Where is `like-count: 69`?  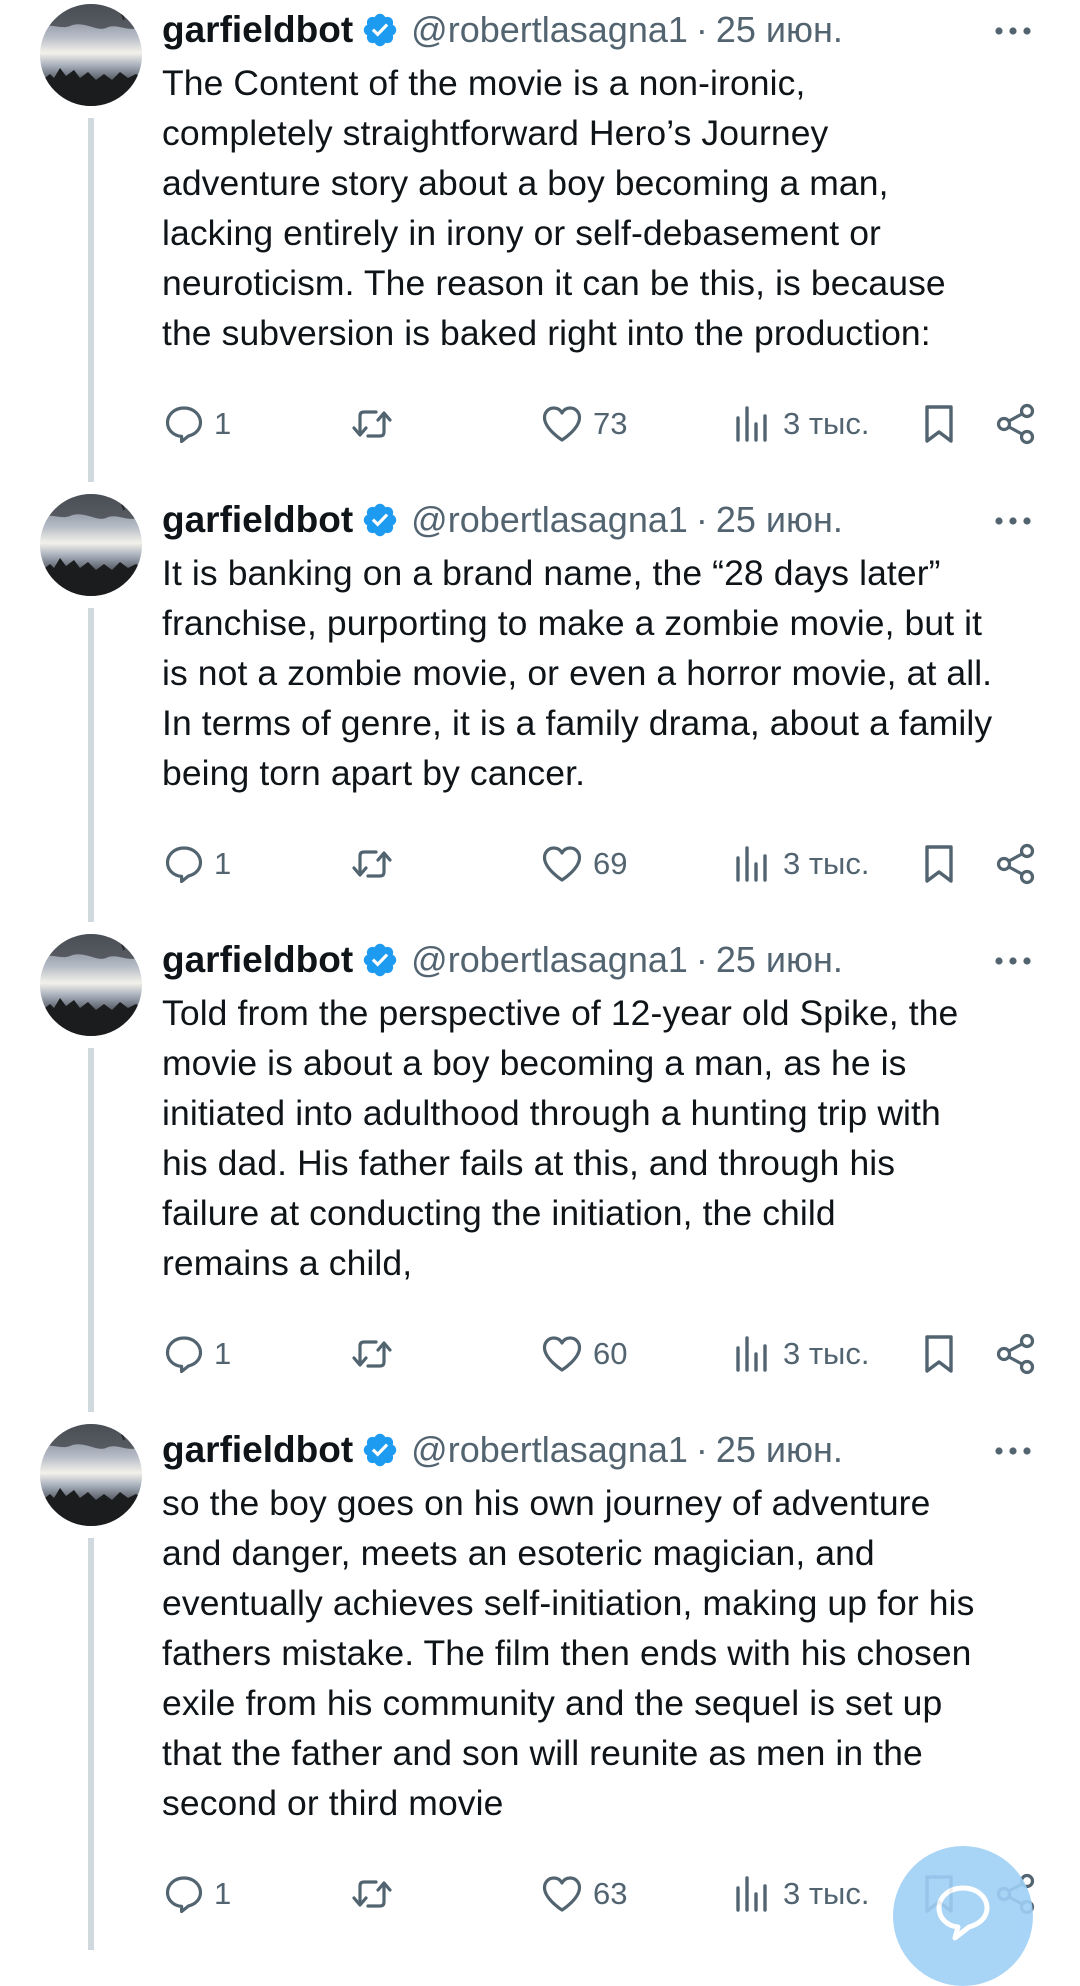 like-count: 69 is located at coordinates (610, 863).